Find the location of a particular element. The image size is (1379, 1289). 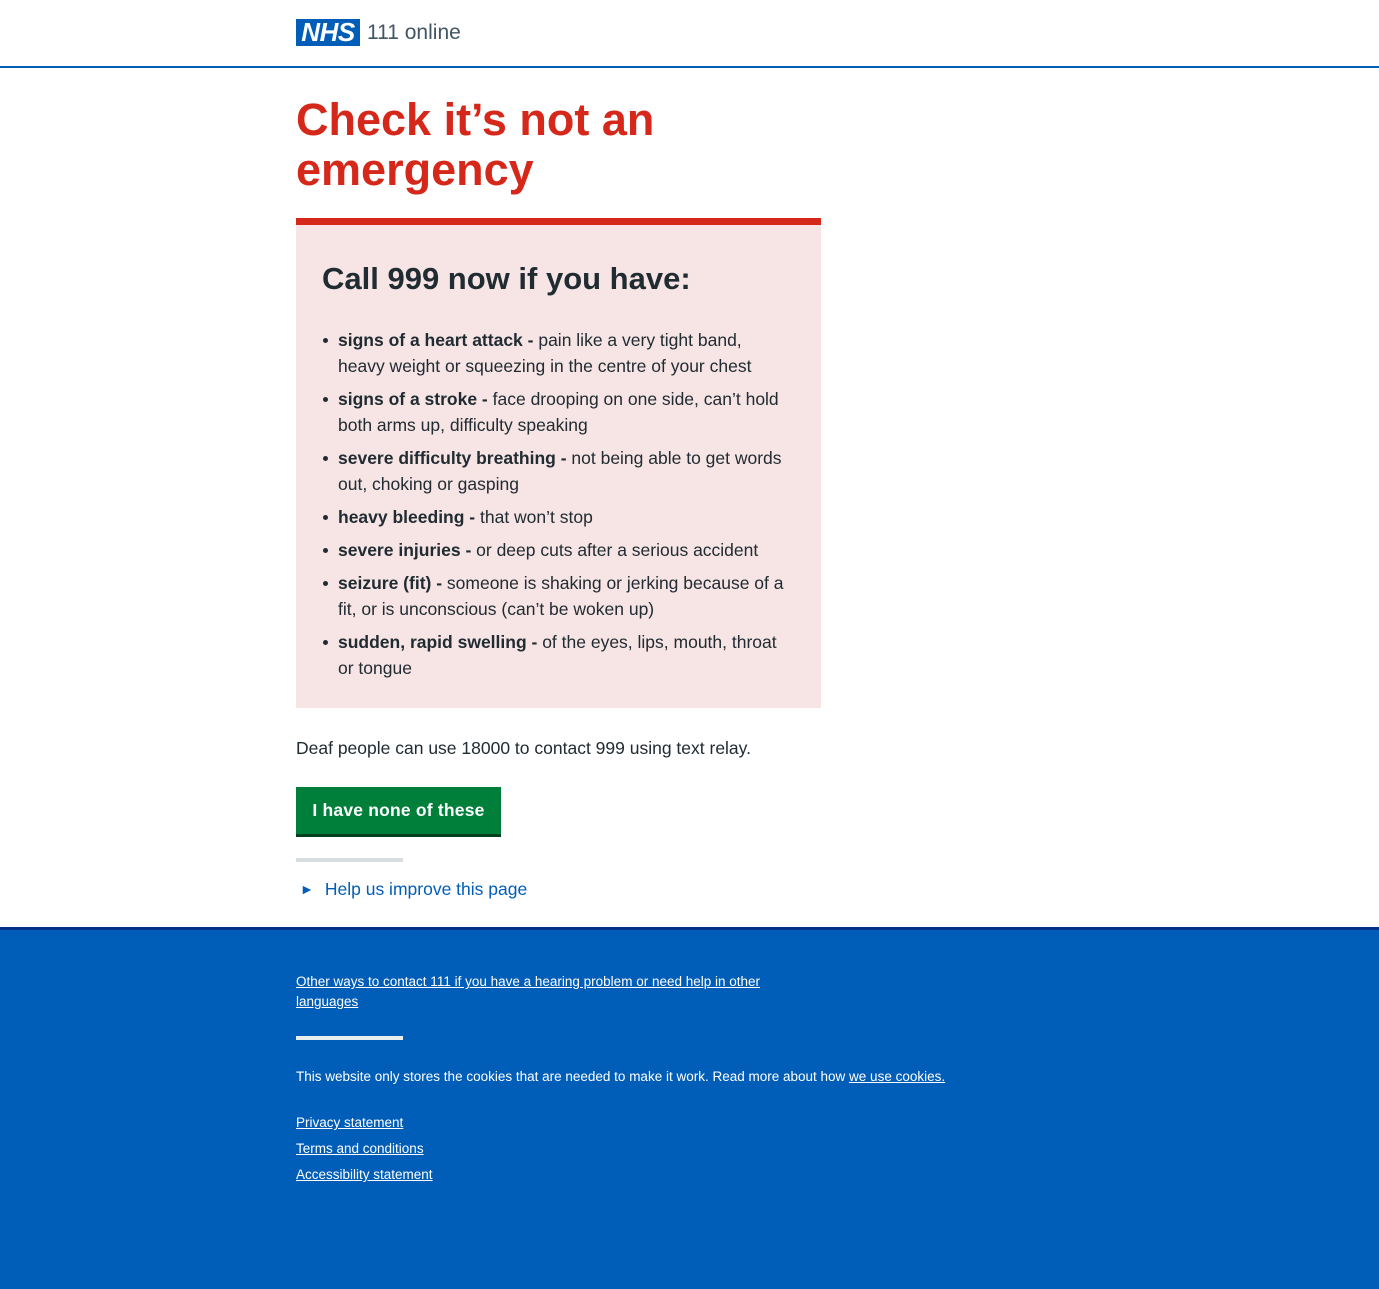

service-name: 111 online is located at coordinates (414, 32).